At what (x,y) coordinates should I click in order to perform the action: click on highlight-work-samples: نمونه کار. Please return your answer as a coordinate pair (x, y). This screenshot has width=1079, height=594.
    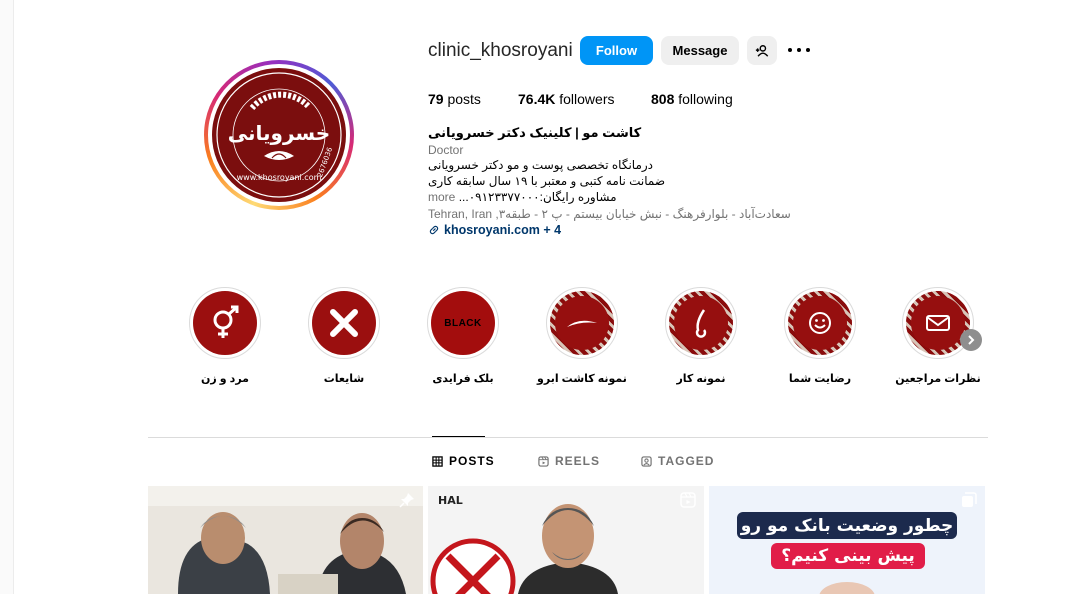
    Looking at the image, I should click on (701, 337).